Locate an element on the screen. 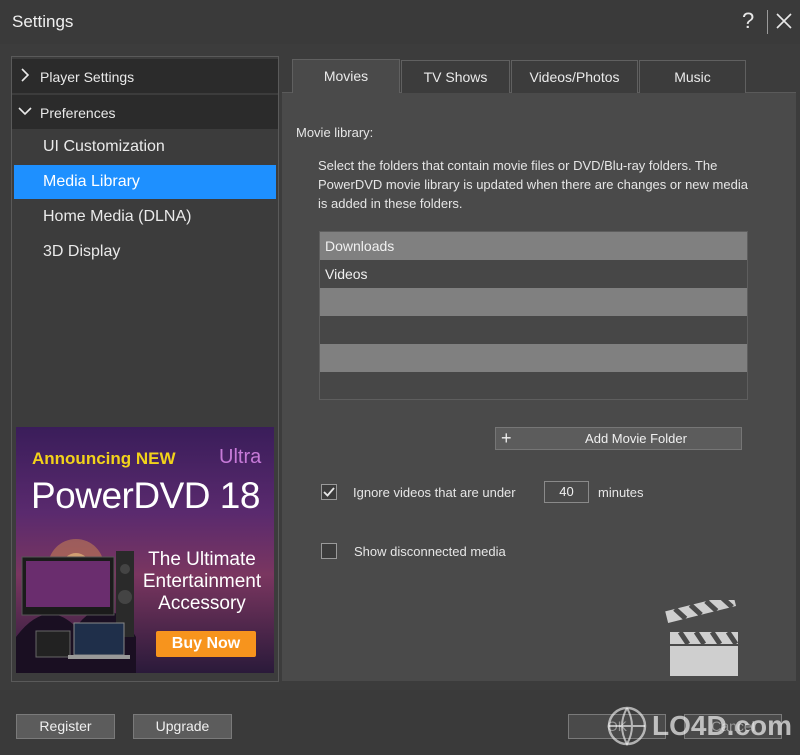  chevron-down-icon is located at coordinates (25, 111).